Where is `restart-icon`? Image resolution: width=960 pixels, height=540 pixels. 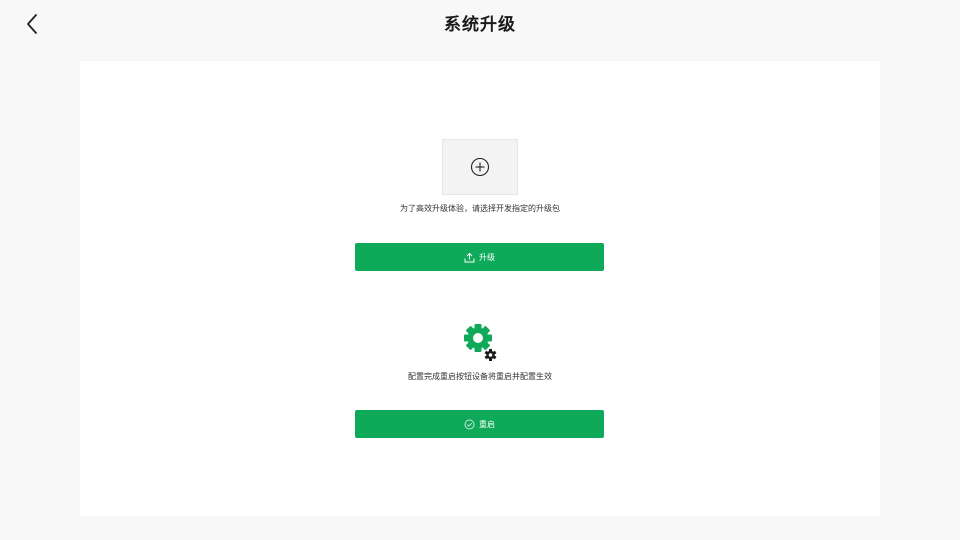
restart-icon is located at coordinates (469, 424).